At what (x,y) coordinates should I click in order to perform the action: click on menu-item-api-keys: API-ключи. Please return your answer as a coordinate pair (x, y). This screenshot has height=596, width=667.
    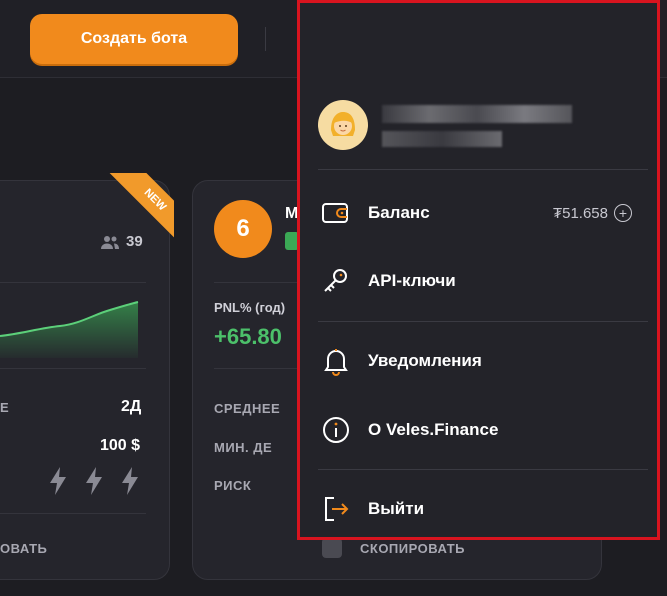
    Looking at the image, I should click on (483, 281).